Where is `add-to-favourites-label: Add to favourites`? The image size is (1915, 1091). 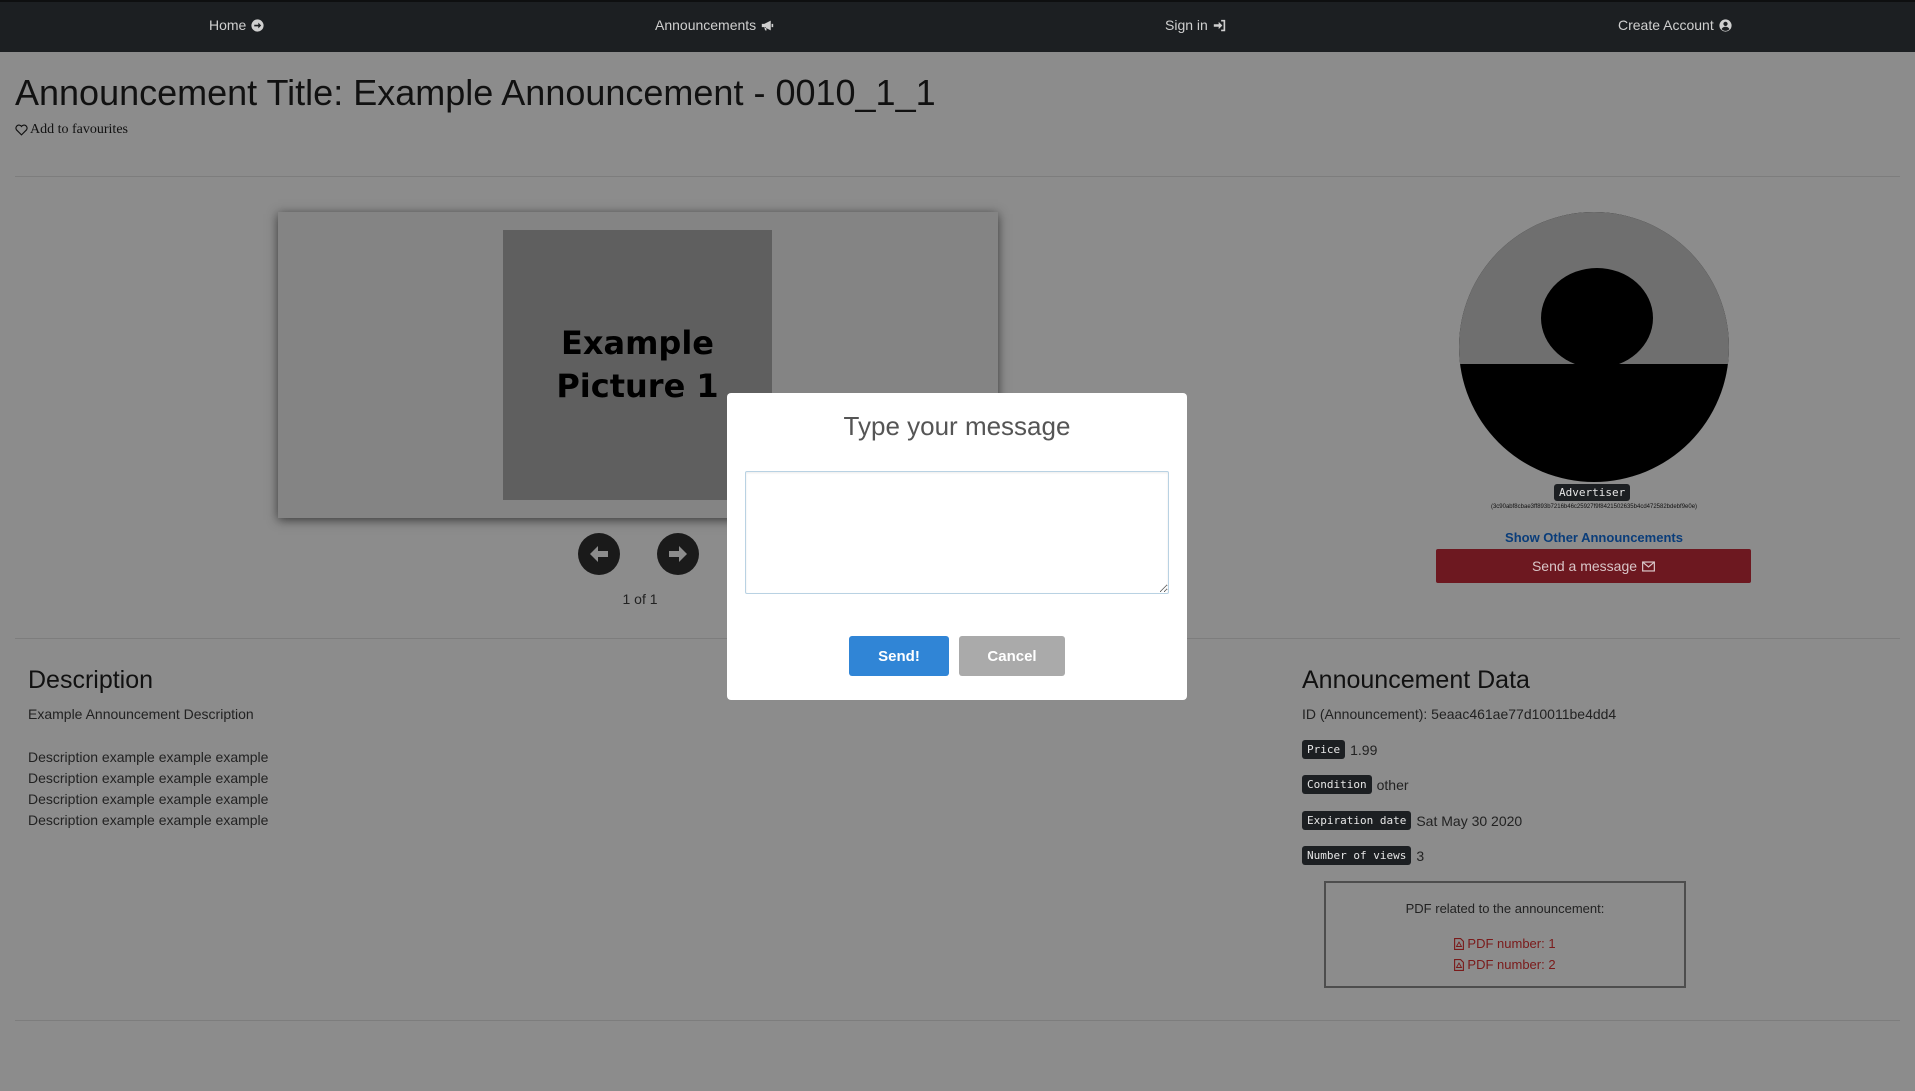 add-to-favourites-label: Add to favourites is located at coordinates (79, 129).